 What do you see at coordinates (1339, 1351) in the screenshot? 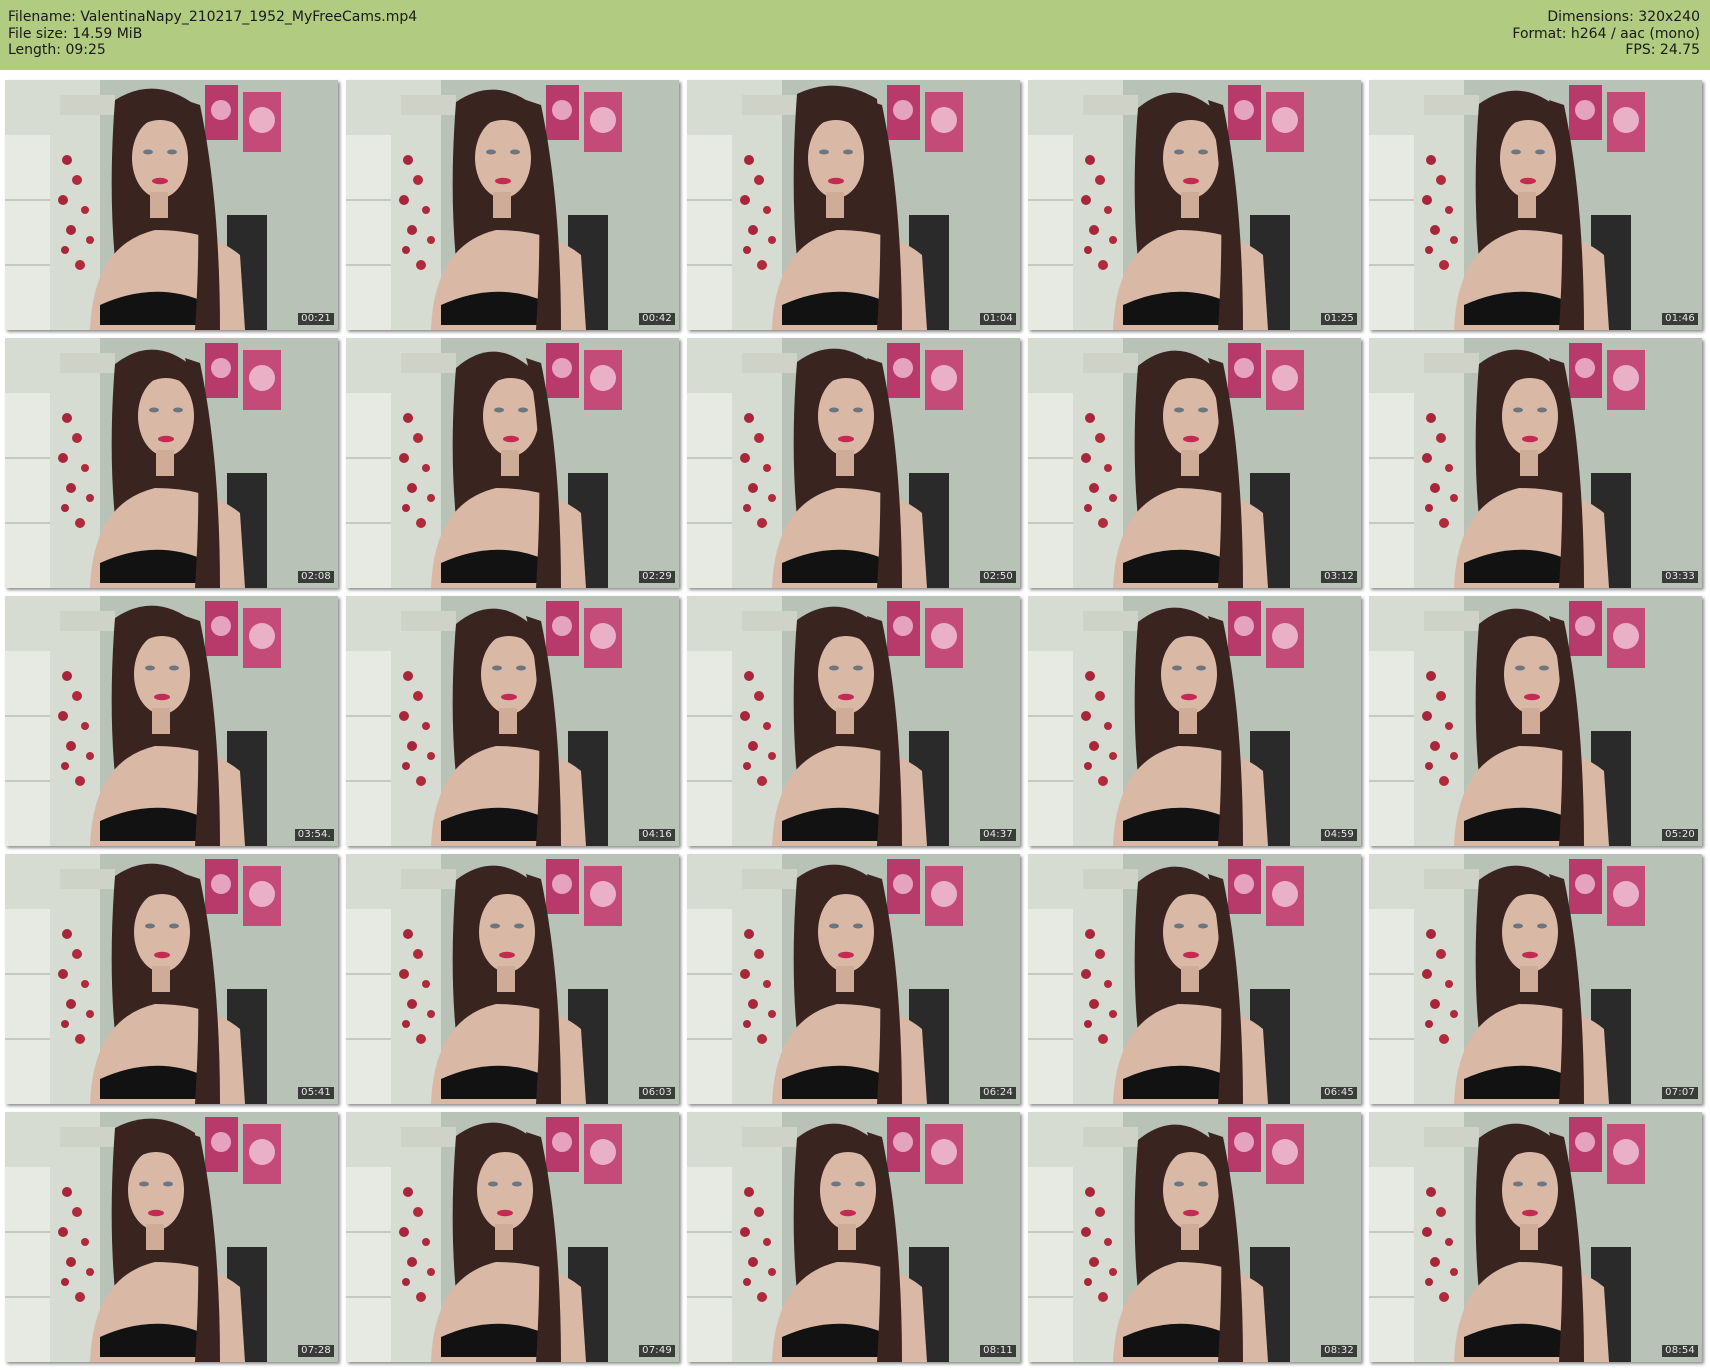
I see `timestamp-label: 08:32` at bounding box center [1339, 1351].